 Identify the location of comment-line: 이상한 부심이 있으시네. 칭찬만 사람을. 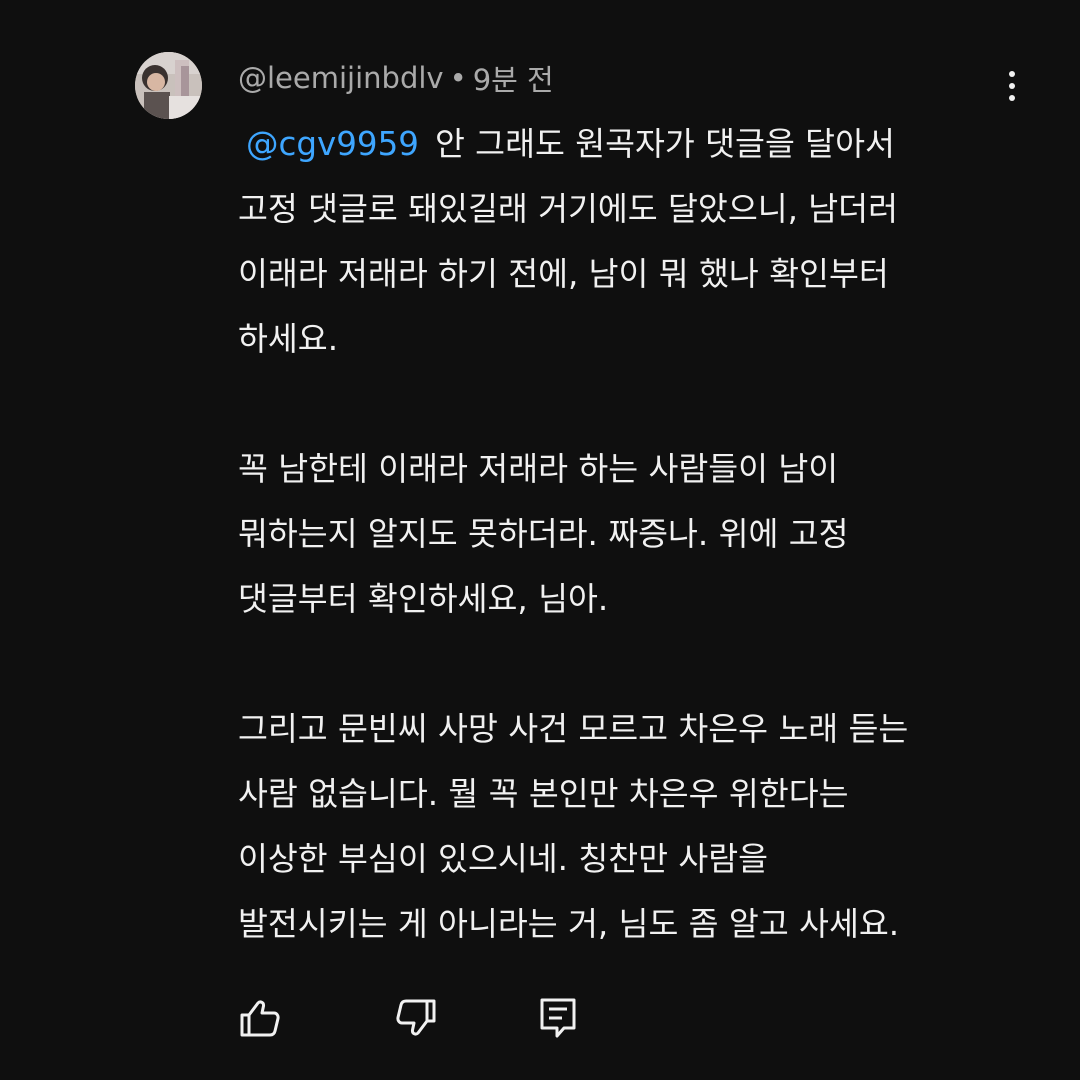
(503, 859).